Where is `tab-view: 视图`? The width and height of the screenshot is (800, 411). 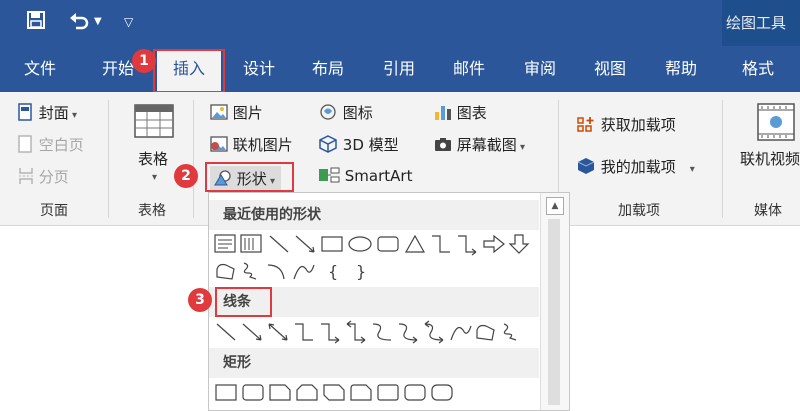 tab-view: 视图 is located at coordinates (610, 69).